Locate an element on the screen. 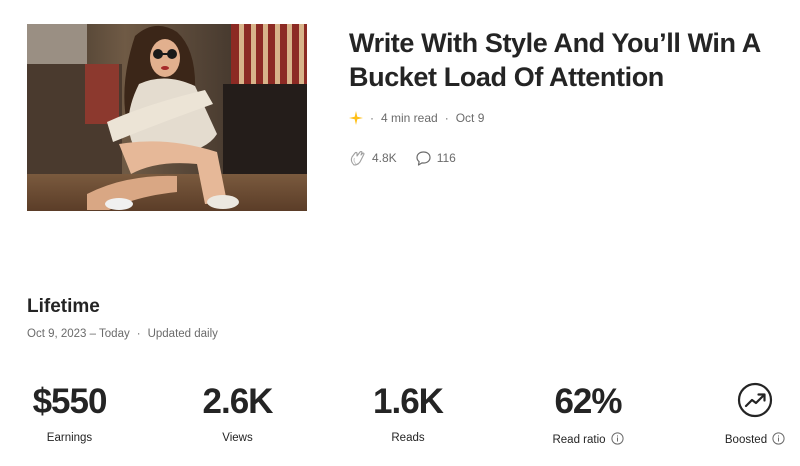 The width and height of the screenshot is (800, 466). boosted-label: Boosted is located at coordinates (746, 440).